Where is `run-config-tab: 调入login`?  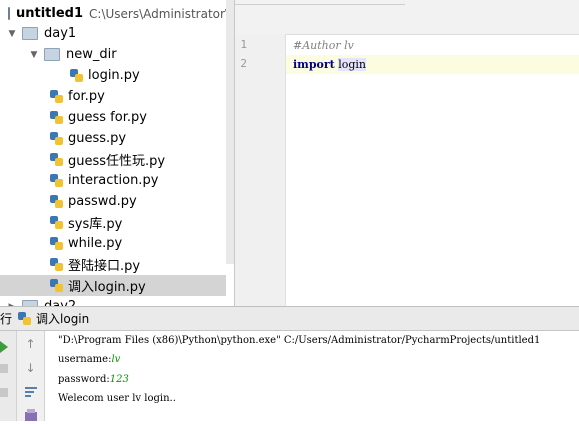
run-config-tab: 调入login is located at coordinates (53, 318).